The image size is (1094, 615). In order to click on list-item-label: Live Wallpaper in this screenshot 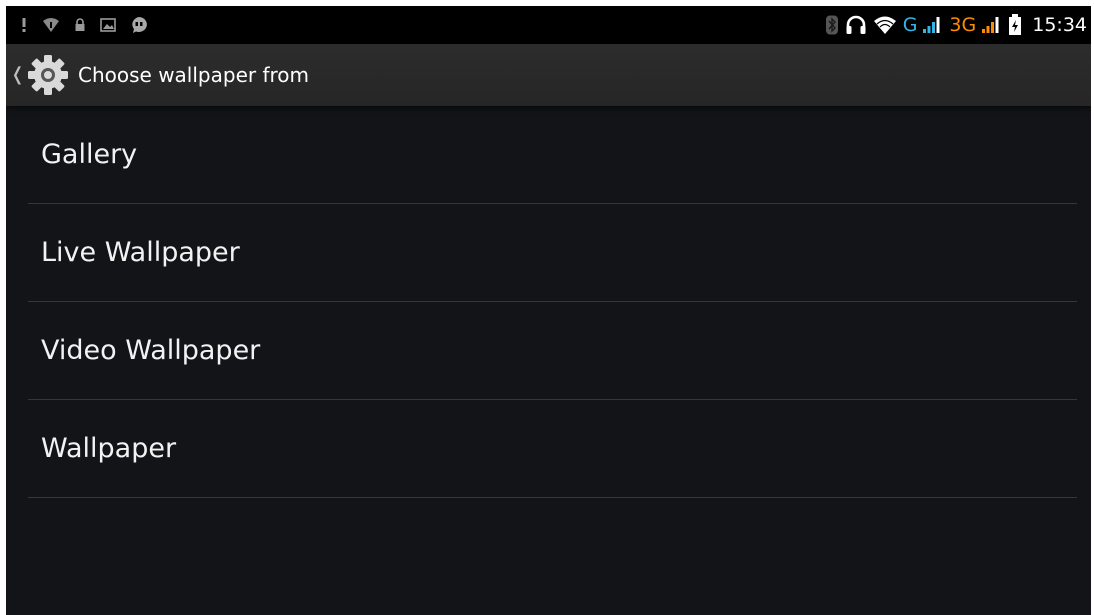, I will do `click(140, 252)`.